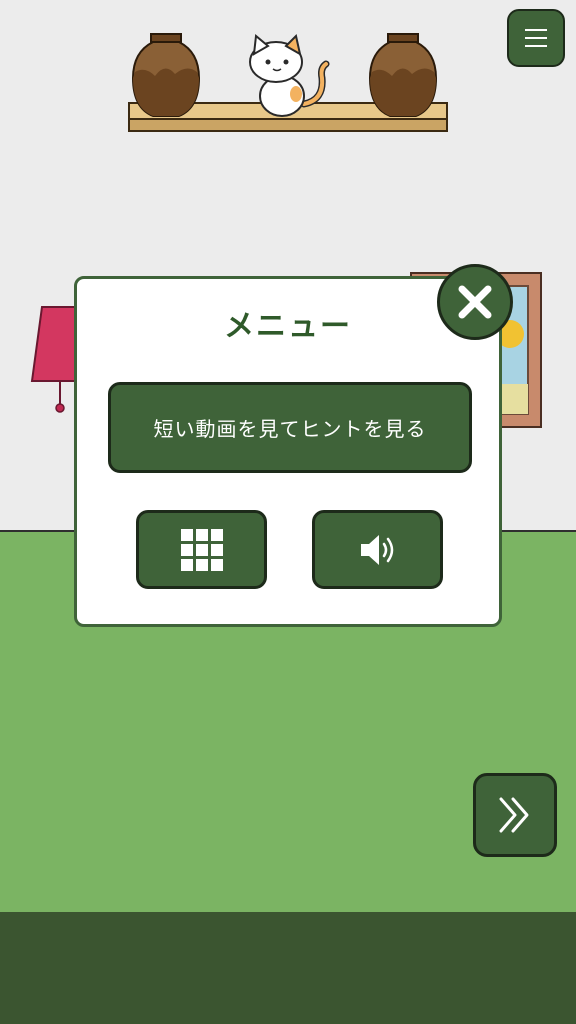  Describe the element at coordinates (288, 76) in the screenshot. I see `cat` at that location.